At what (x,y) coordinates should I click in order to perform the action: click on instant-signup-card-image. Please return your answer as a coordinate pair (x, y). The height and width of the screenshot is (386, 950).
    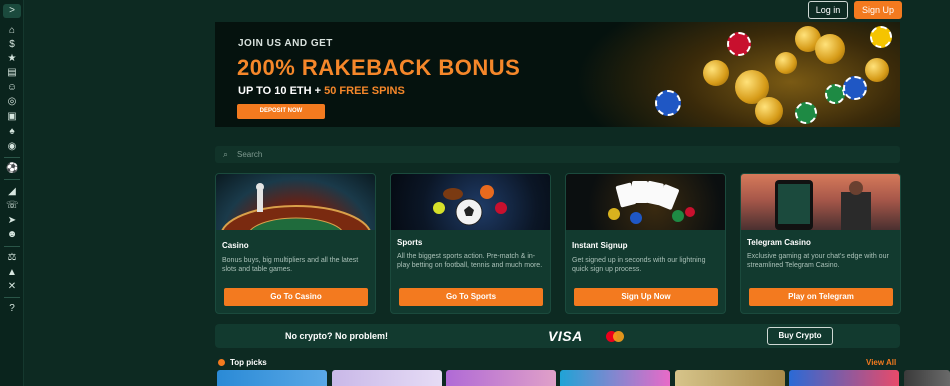
    Looking at the image, I should click on (645, 202).